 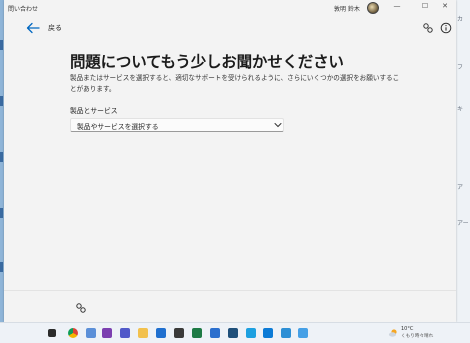 I want to click on weather-cloud-sun-icon, so click(x=393, y=333).